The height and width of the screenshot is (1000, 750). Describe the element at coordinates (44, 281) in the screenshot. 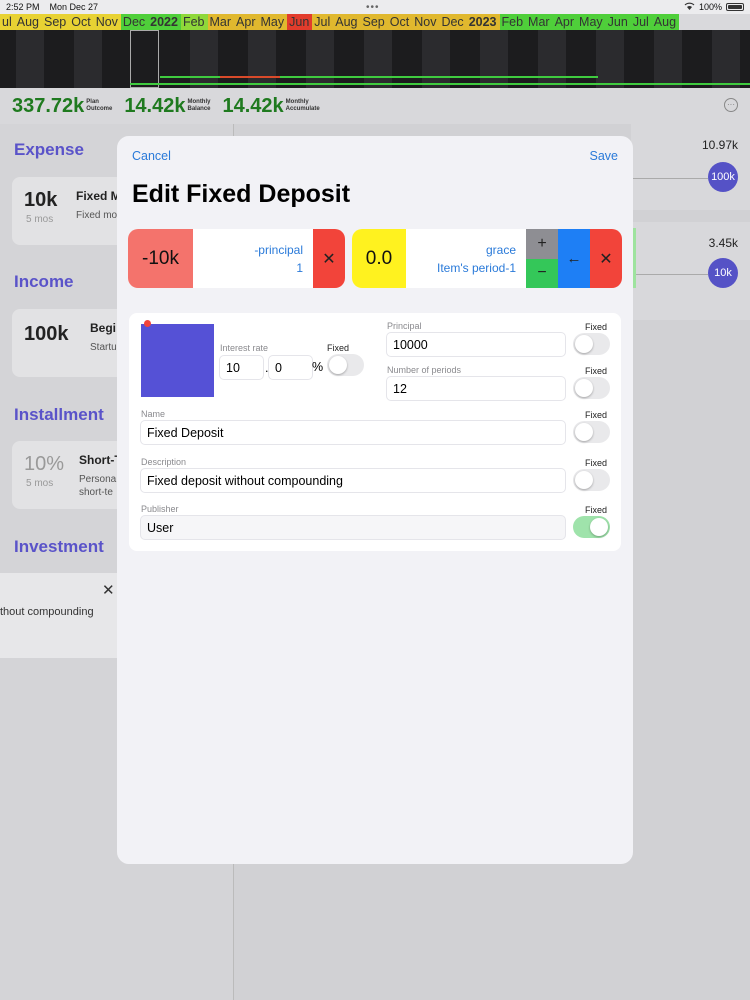

I see `income-section-title: Income` at that location.